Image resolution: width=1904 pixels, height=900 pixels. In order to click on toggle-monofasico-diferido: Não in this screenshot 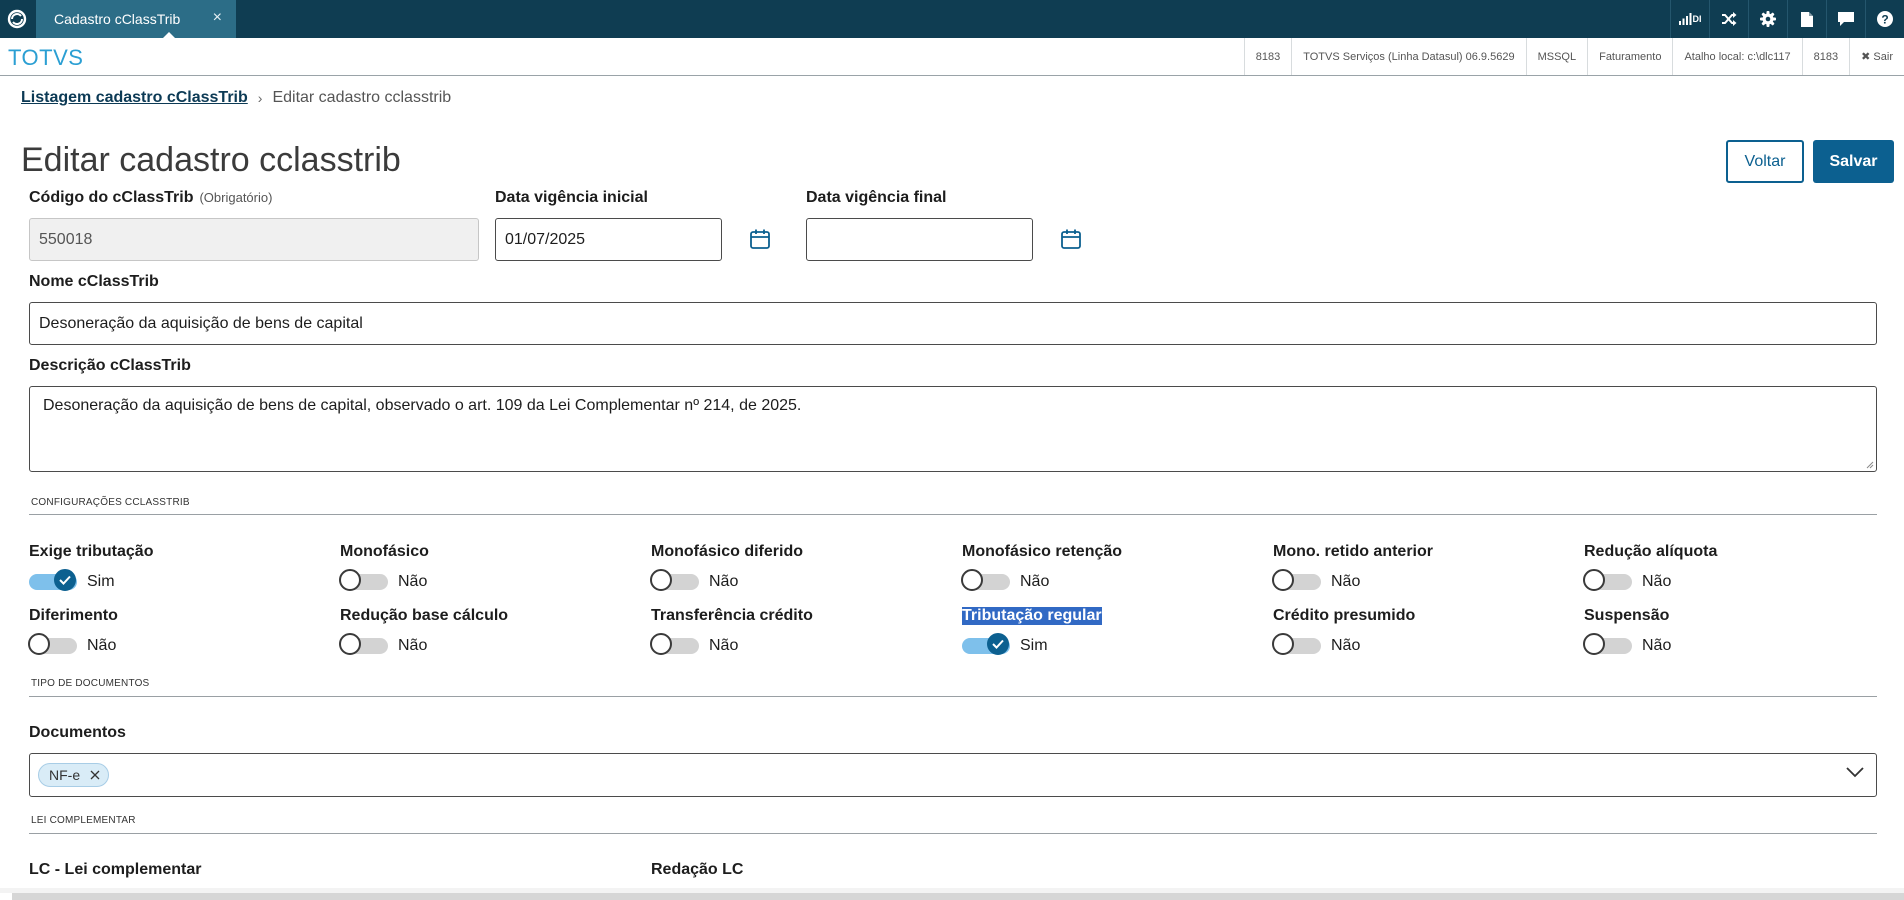, I will do `click(694, 580)`.